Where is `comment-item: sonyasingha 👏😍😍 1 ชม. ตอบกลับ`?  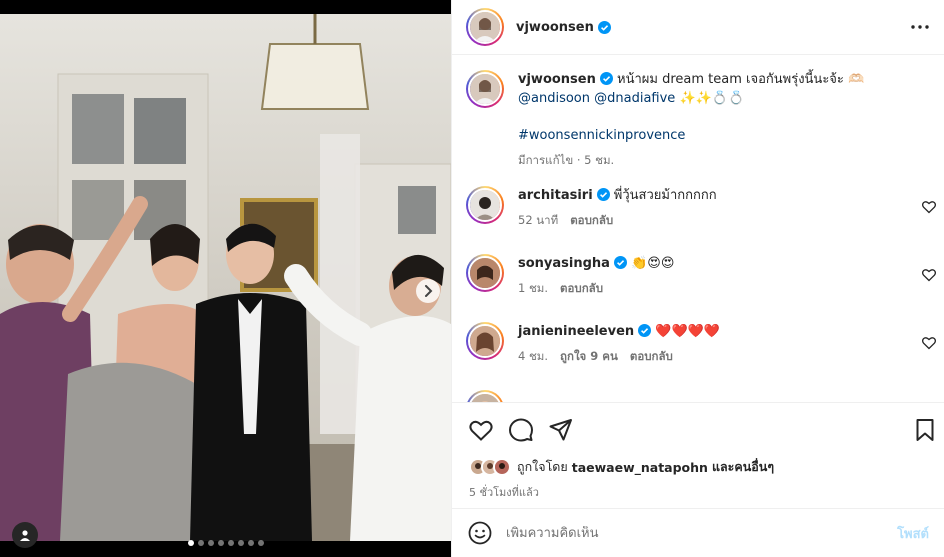
comment-item: sonyasingha 👏😍😍 1 ชม. ตอบกลับ is located at coordinates (701, 283).